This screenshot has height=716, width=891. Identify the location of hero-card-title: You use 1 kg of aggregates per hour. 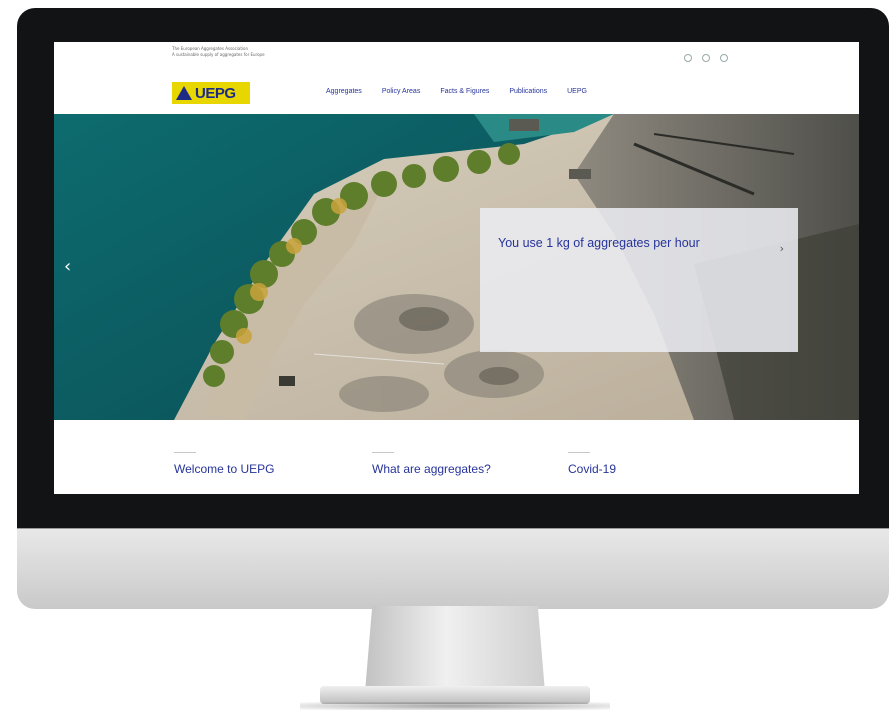
(599, 243).